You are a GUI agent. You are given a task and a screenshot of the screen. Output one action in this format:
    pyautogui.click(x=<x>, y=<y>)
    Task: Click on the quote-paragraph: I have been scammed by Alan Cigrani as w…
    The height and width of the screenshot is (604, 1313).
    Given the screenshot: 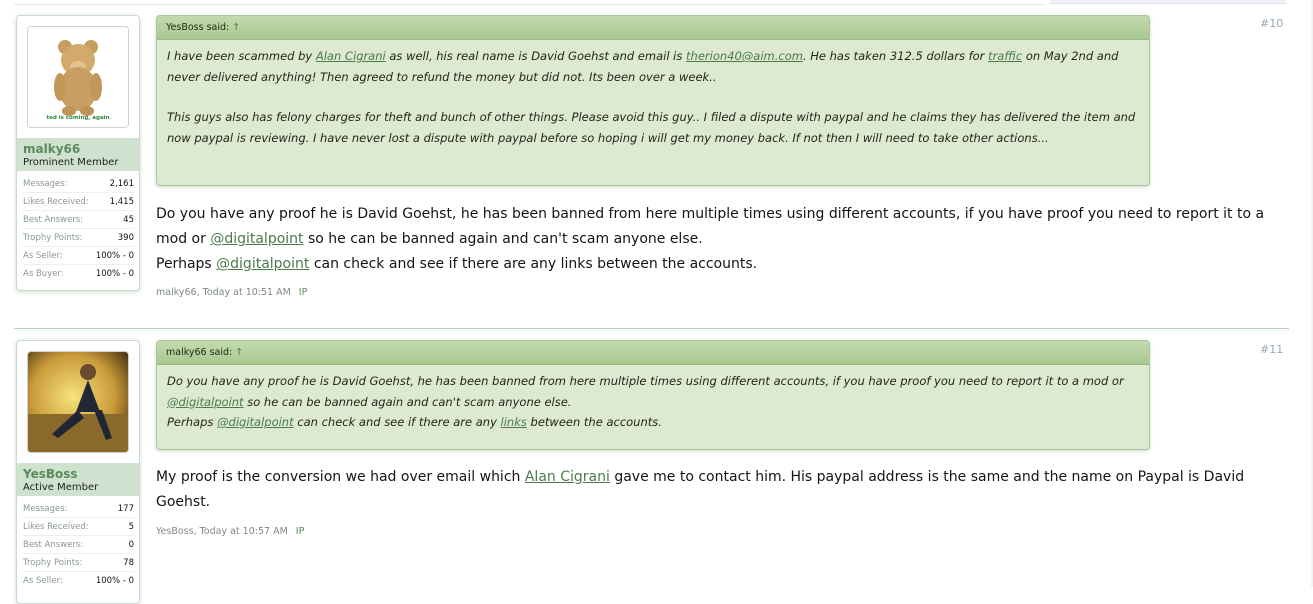 What is the action you would take?
    pyautogui.click(x=643, y=66)
    